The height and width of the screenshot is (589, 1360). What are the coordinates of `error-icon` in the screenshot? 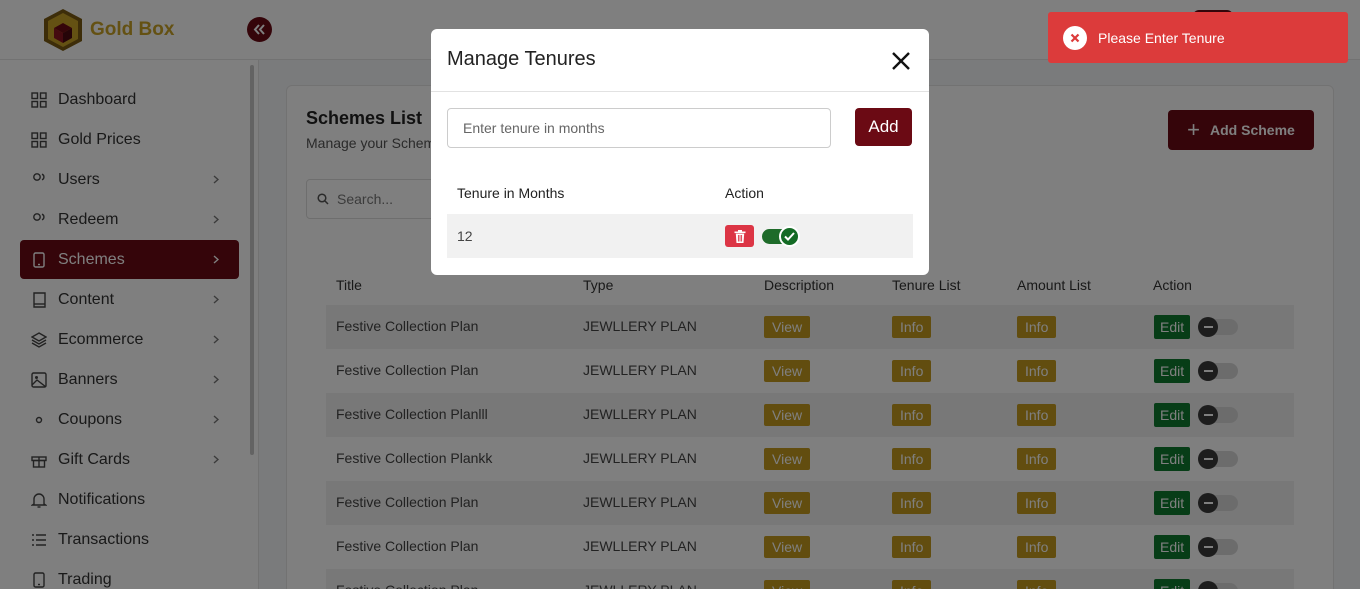 It's located at (1075, 37).